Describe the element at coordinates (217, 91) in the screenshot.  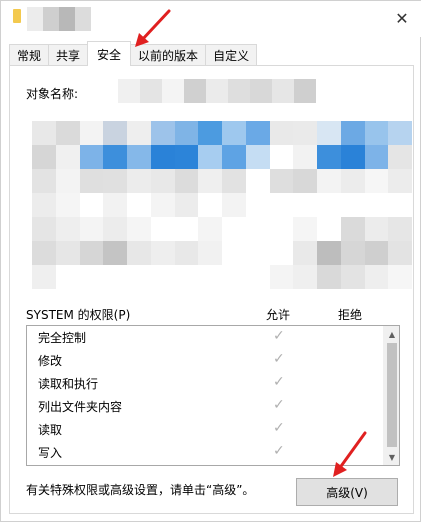
I see `object-name-redacted` at that location.